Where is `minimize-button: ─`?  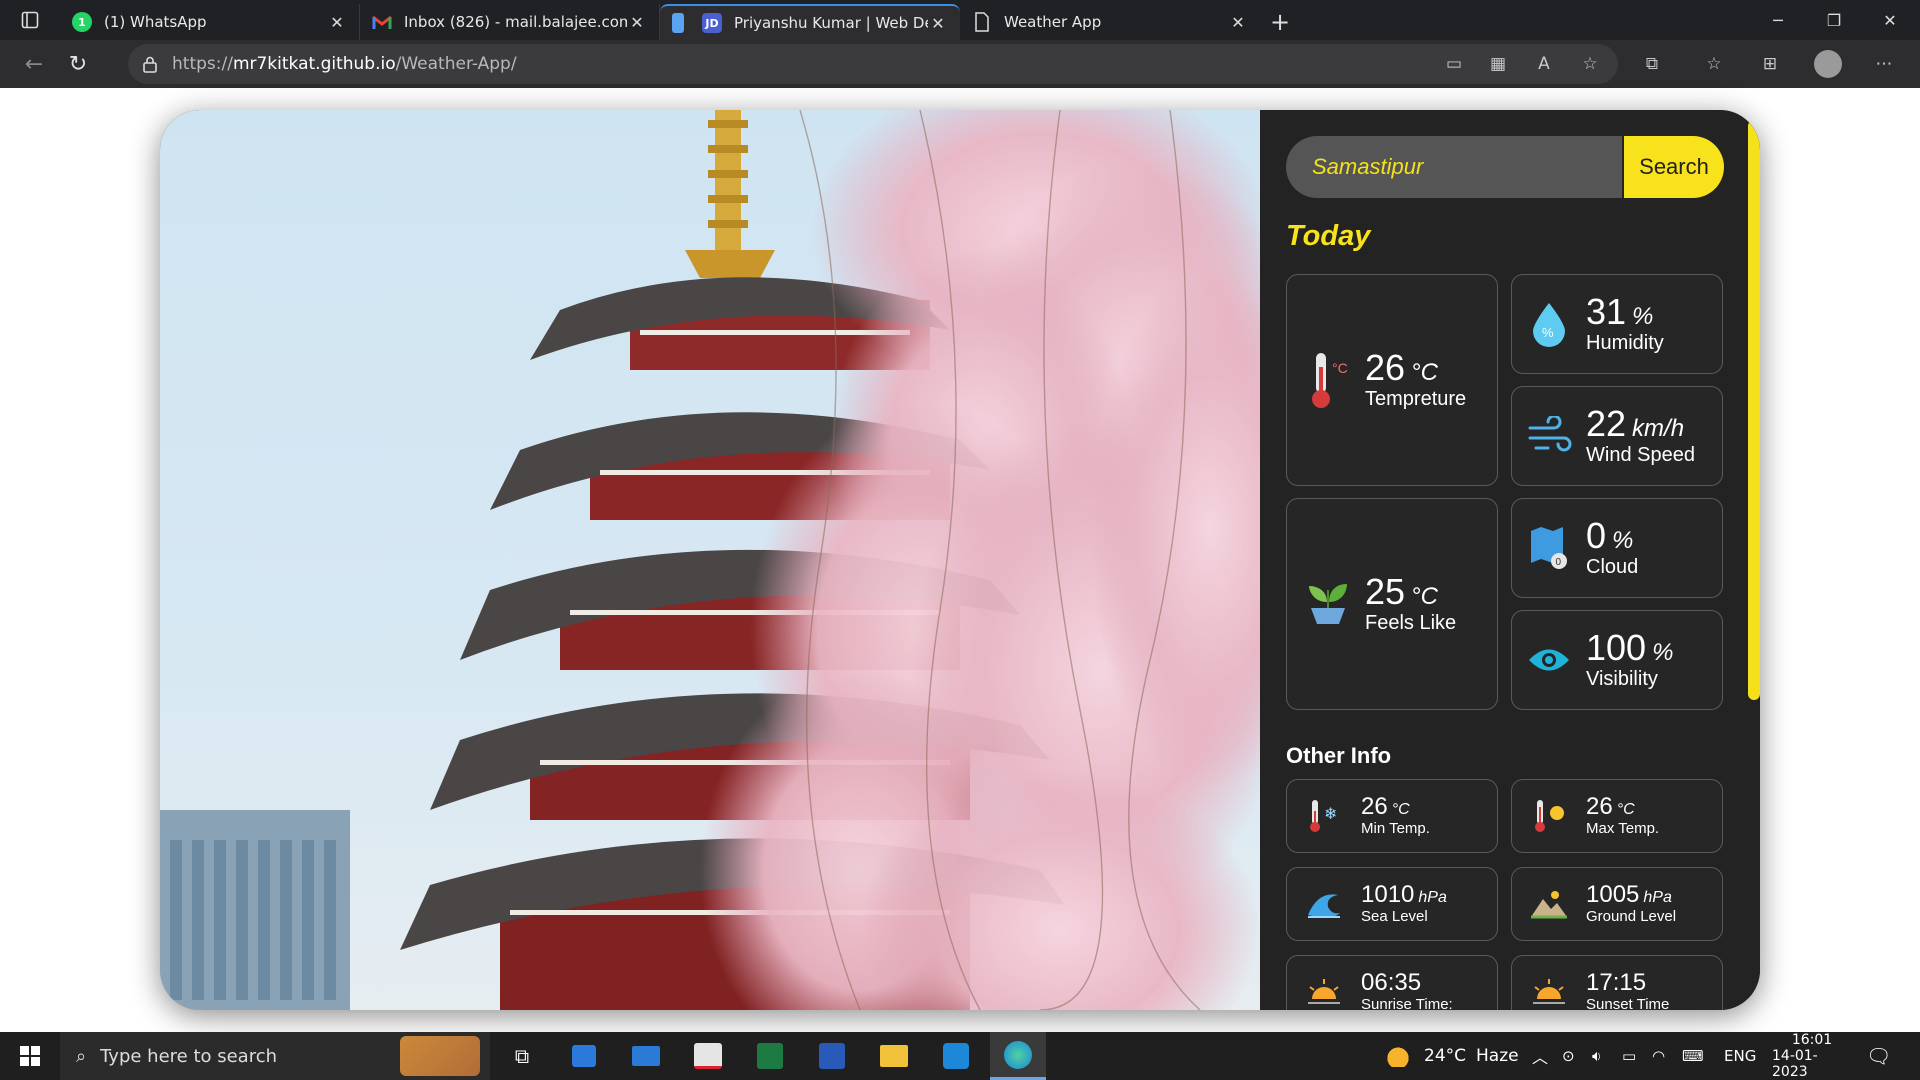
minimize-button: ─ is located at coordinates (1778, 20).